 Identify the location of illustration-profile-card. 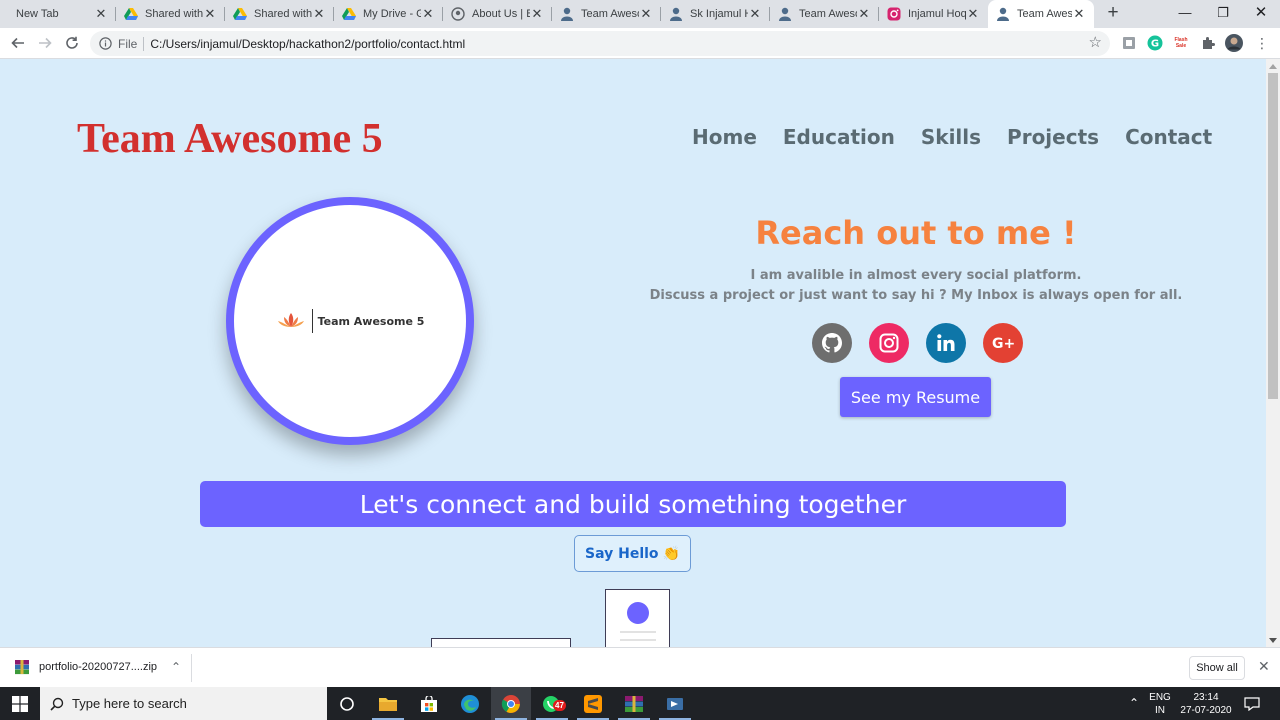
(637, 618).